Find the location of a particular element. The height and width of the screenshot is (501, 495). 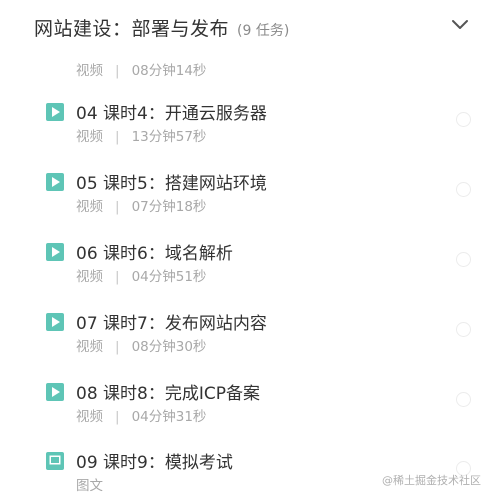

watermark: @稀土掘金技术社区 is located at coordinates (431, 480).